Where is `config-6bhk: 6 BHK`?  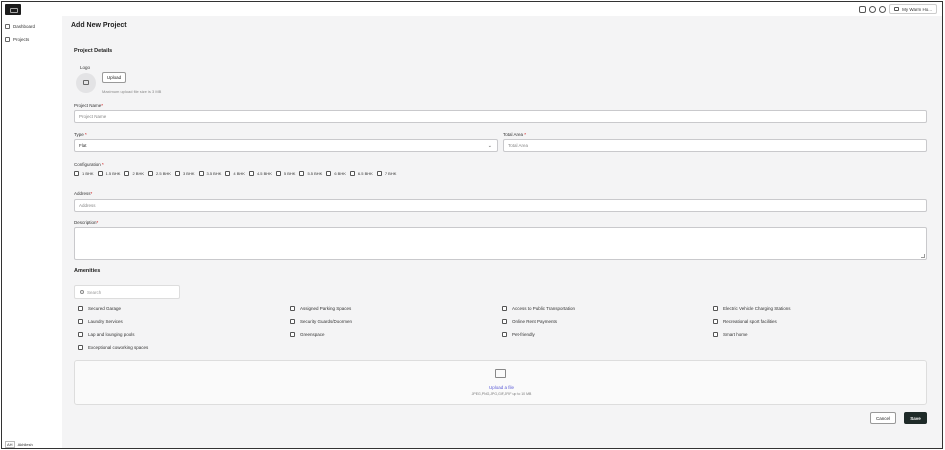
config-6bhk: 6 BHK is located at coordinates (336, 173).